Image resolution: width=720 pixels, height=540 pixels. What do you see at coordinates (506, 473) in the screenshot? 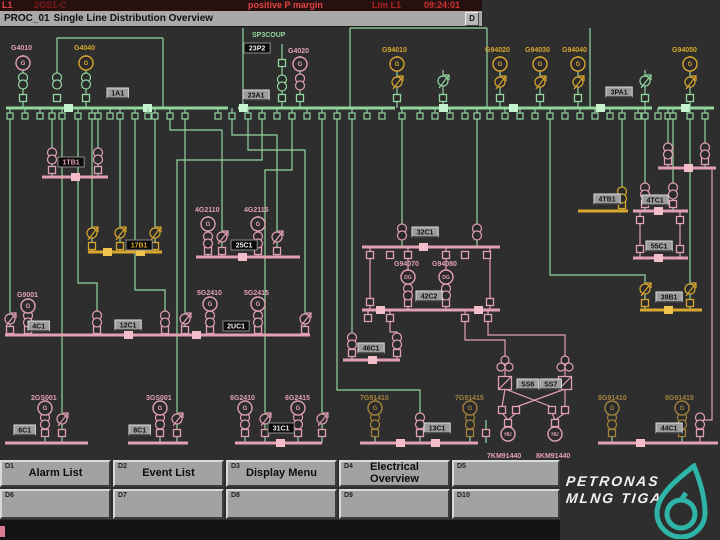
I see `menu-button-d5: D5` at bounding box center [506, 473].